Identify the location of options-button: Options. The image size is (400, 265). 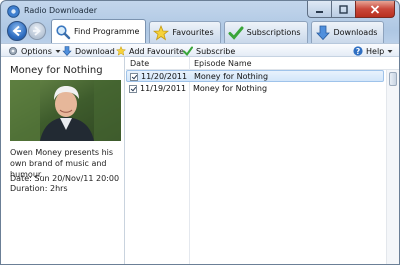
(34, 51).